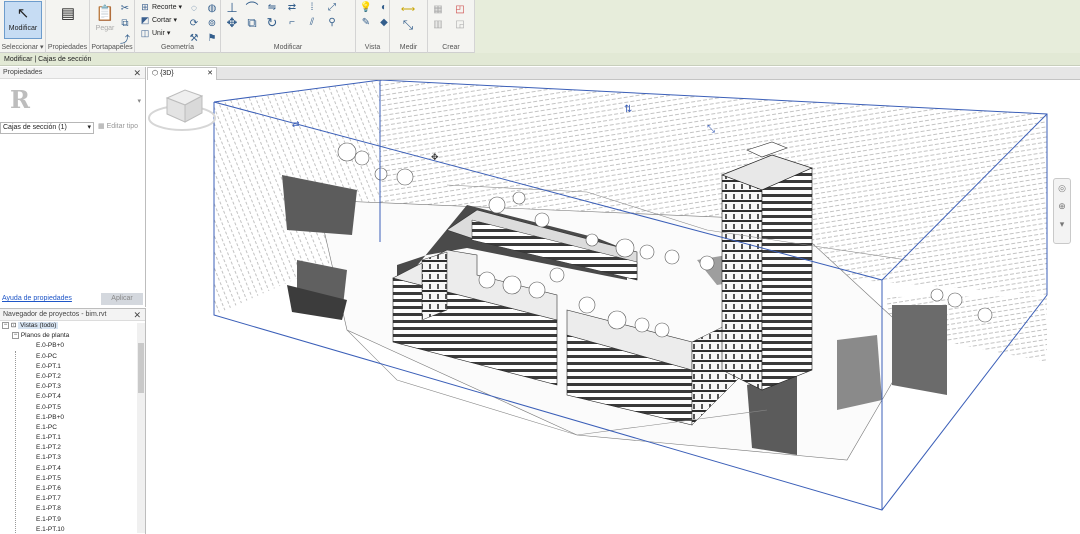 This screenshot has width=1080, height=534. Describe the element at coordinates (408, 24) in the screenshot. I see `dimension-icon: ⤡` at that location.